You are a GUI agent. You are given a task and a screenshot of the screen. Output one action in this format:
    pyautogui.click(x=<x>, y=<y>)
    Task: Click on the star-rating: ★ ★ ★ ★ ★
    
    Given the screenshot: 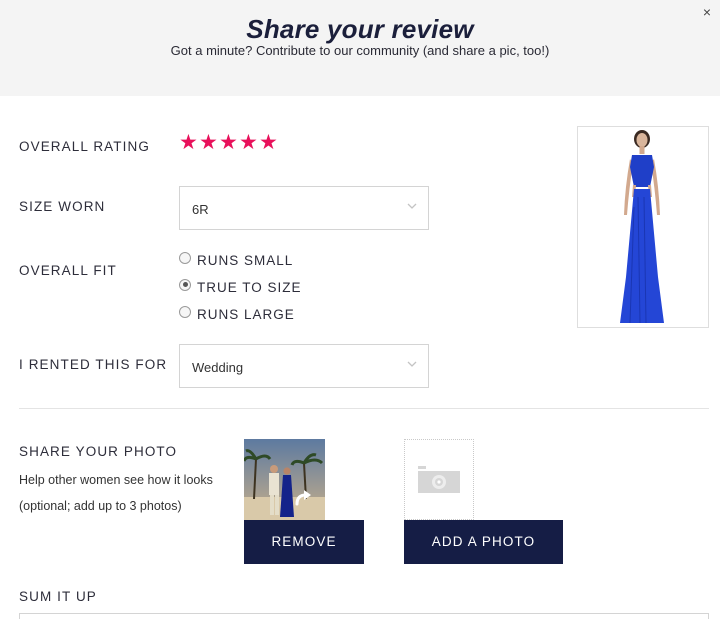 What is the action you would take?
    pyautogui.click(x=228, y=142)
    